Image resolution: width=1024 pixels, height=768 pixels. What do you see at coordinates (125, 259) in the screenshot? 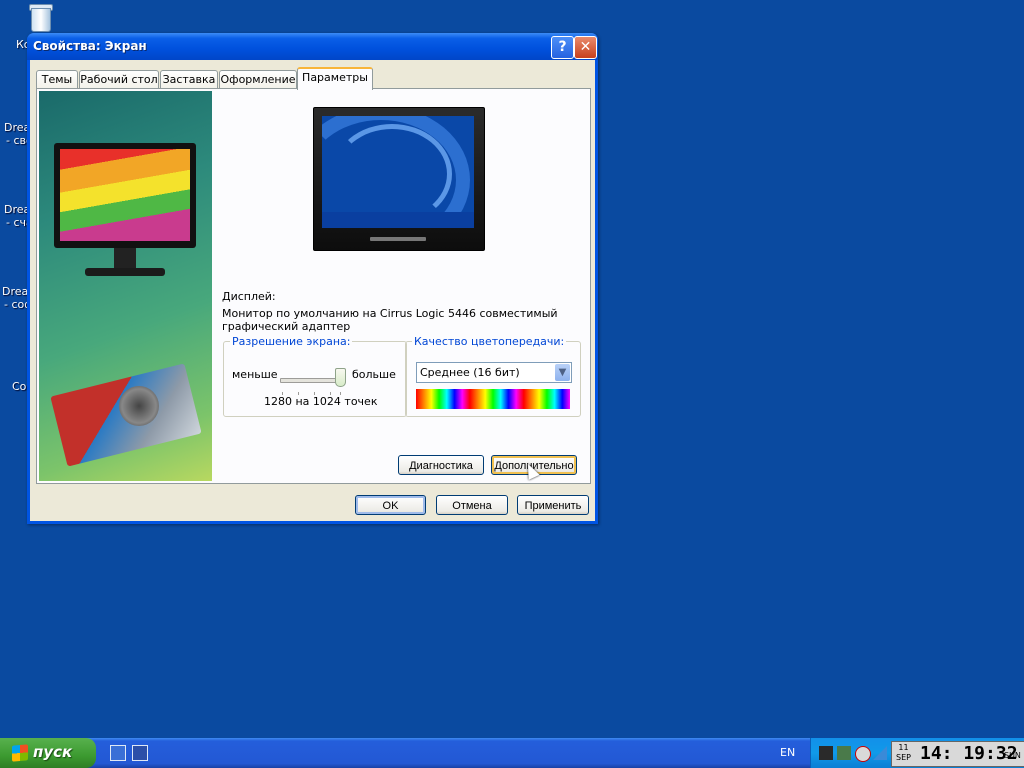
I see `monitor-stand` at bounding box center [125, 259].